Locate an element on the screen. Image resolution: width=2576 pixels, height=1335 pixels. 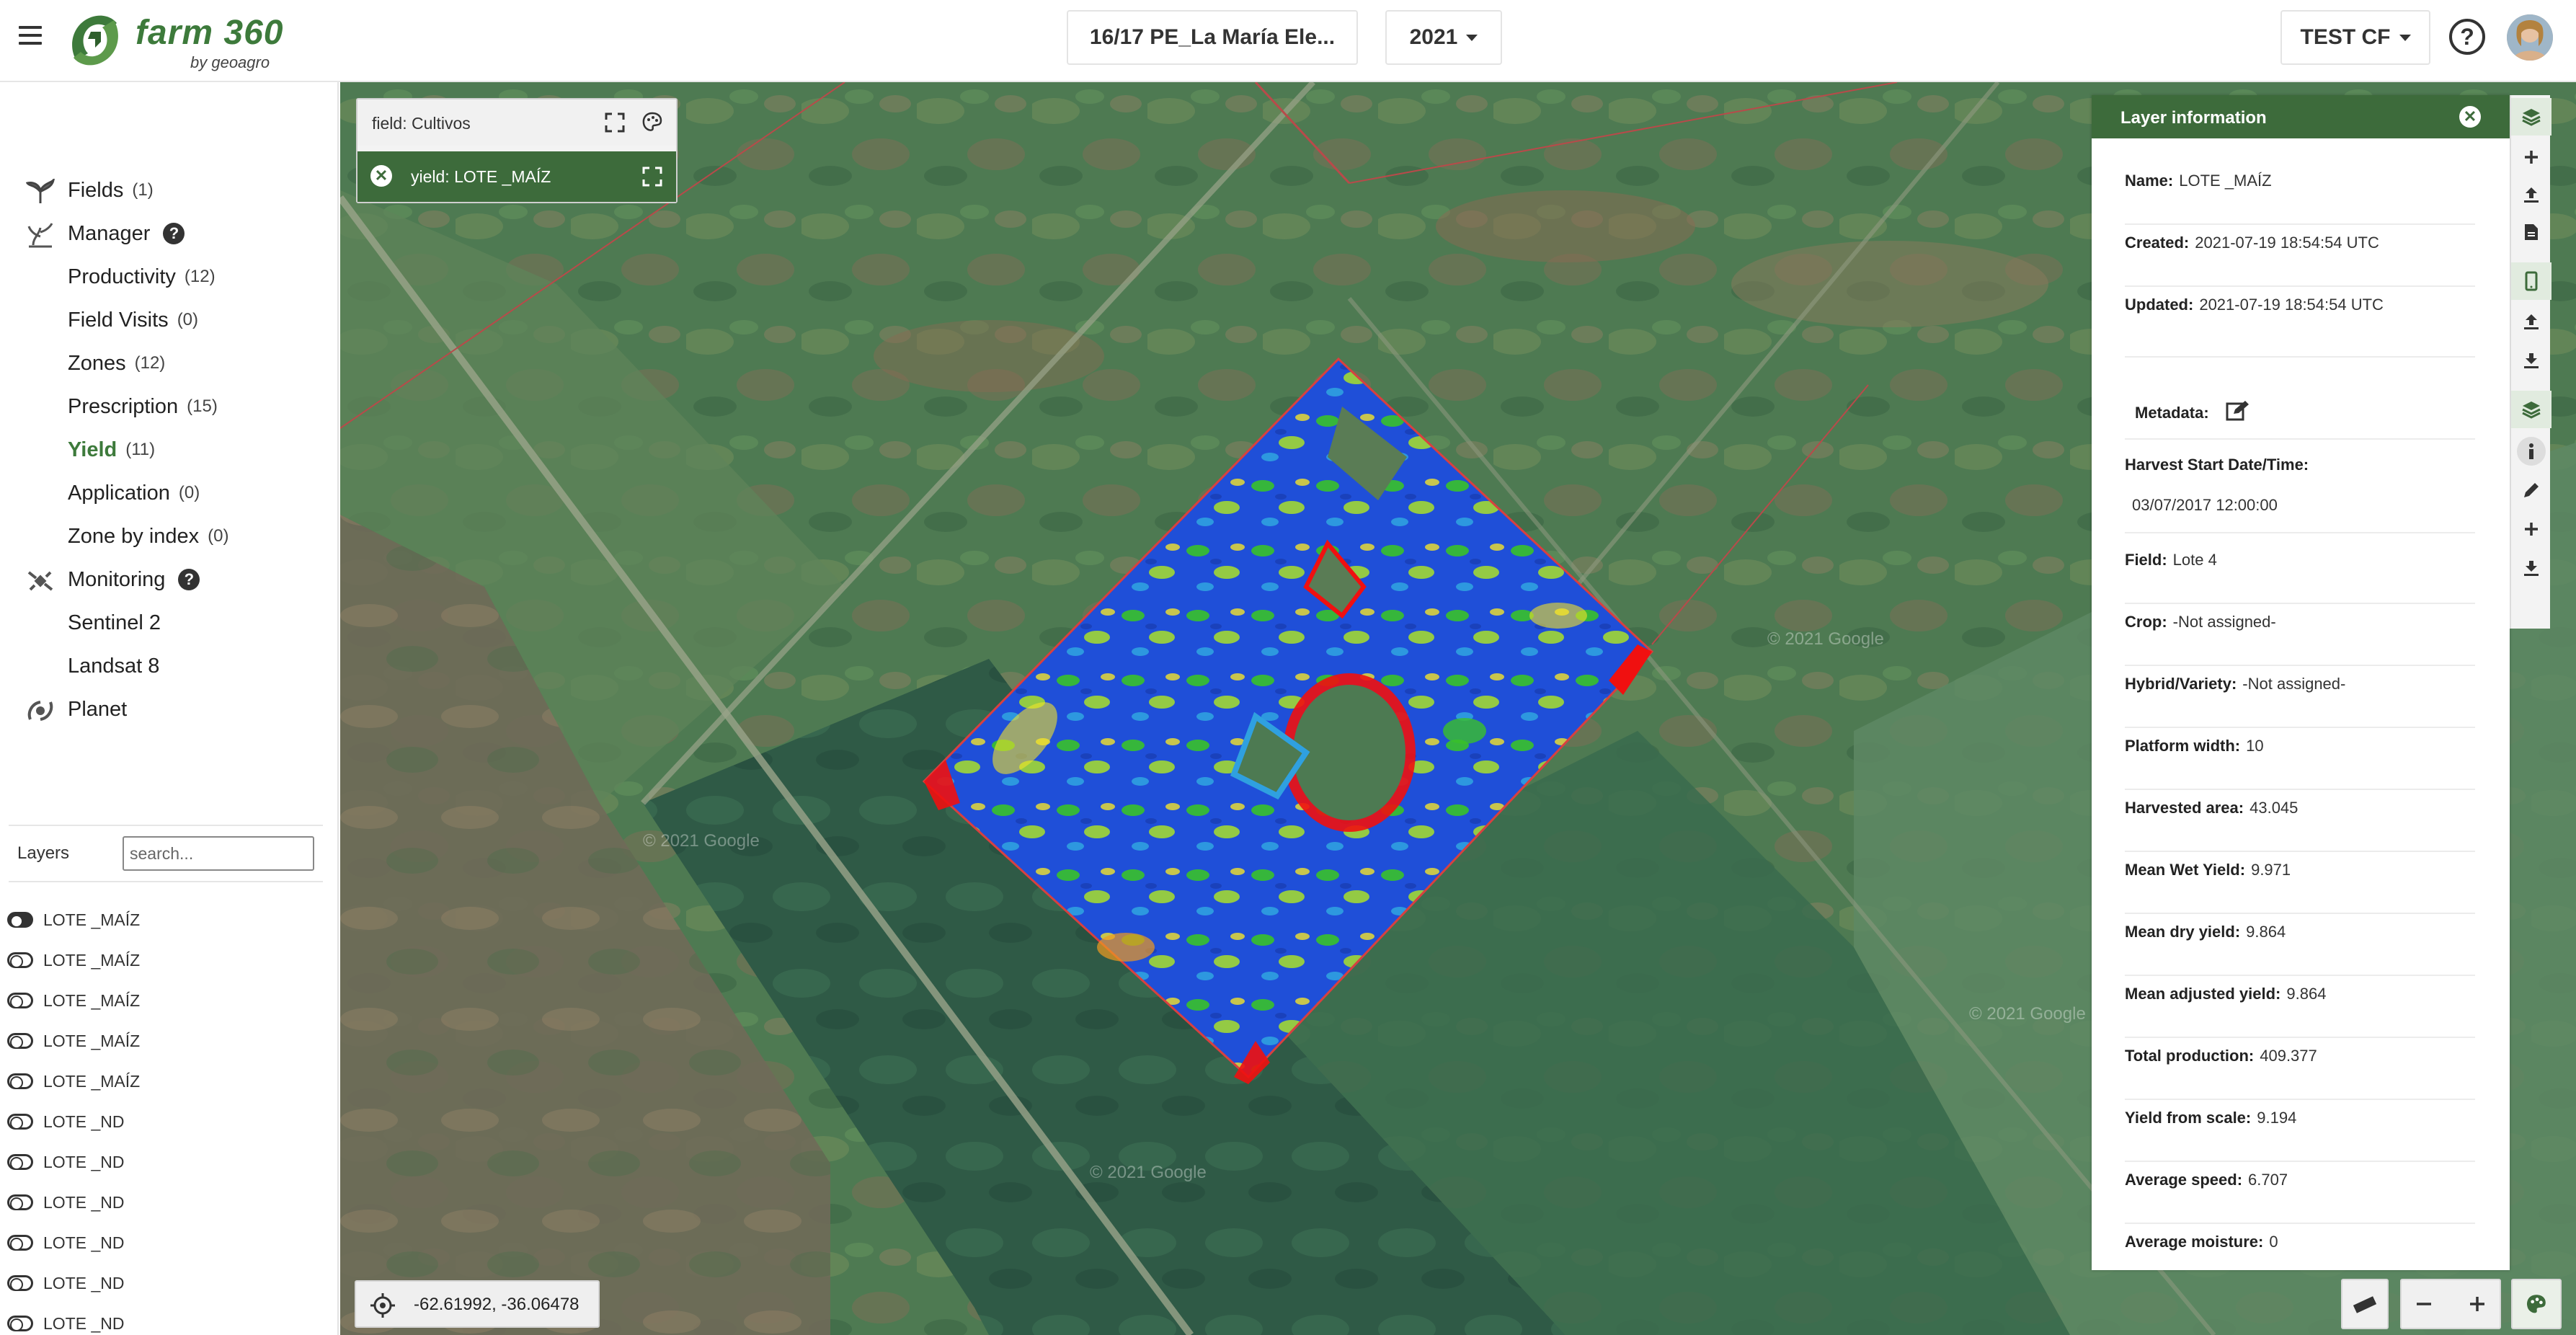
yield-layer-row: ✕ yield: LOTE _MAÍZ is located at coordinates (516, 176).